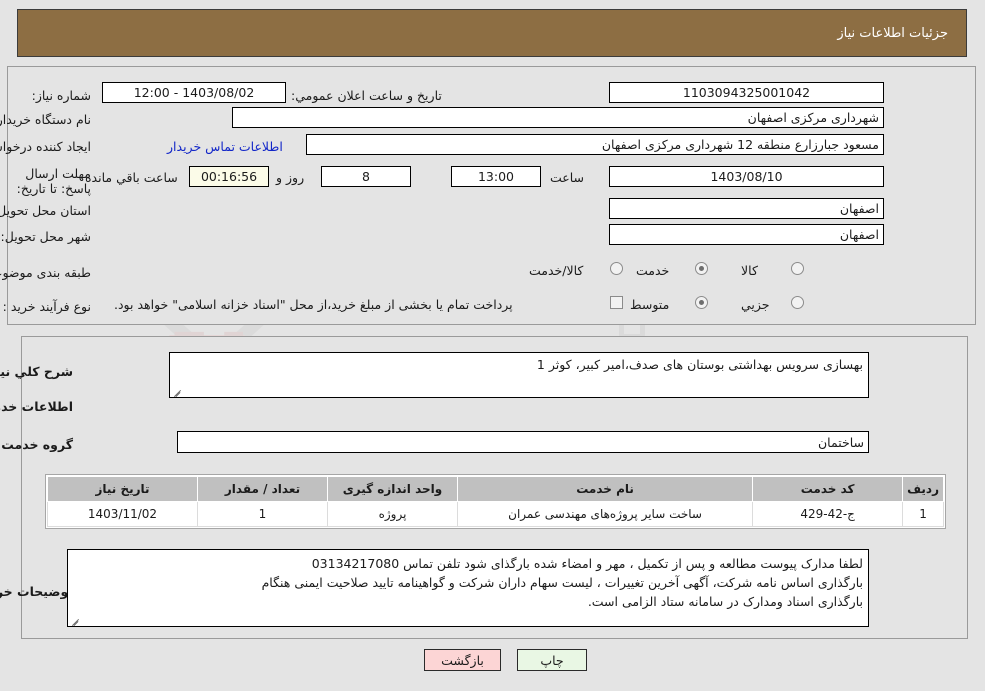  What do you see at coordinates (756, 304) in the screenshot?
I see `process-option-label-0: جزیي` at bounding box center [756, 304].